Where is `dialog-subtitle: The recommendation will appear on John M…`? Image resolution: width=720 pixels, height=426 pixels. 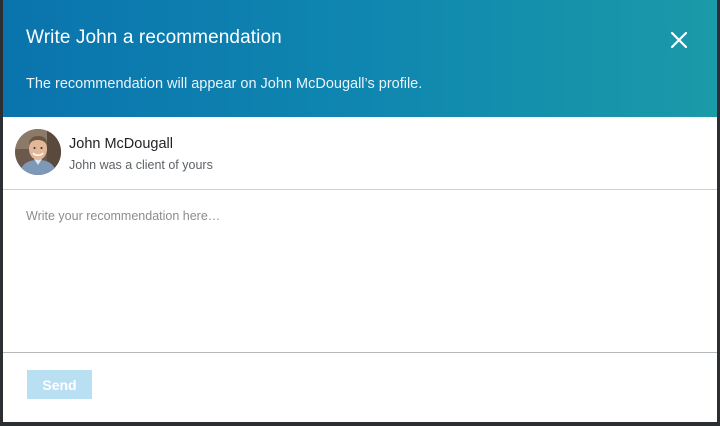
dialog-subtitle: The recommendation will appear on John M… is located at coordinates (224, 84).